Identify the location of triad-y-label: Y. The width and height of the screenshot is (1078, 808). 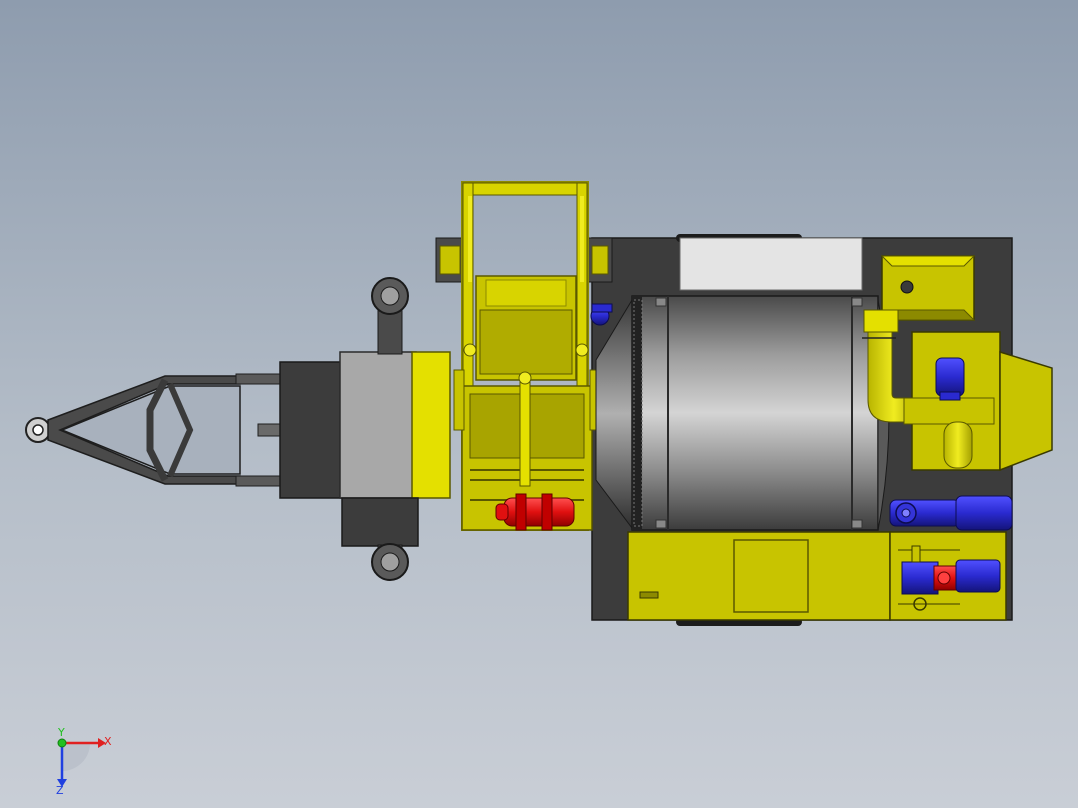
(61, 732).